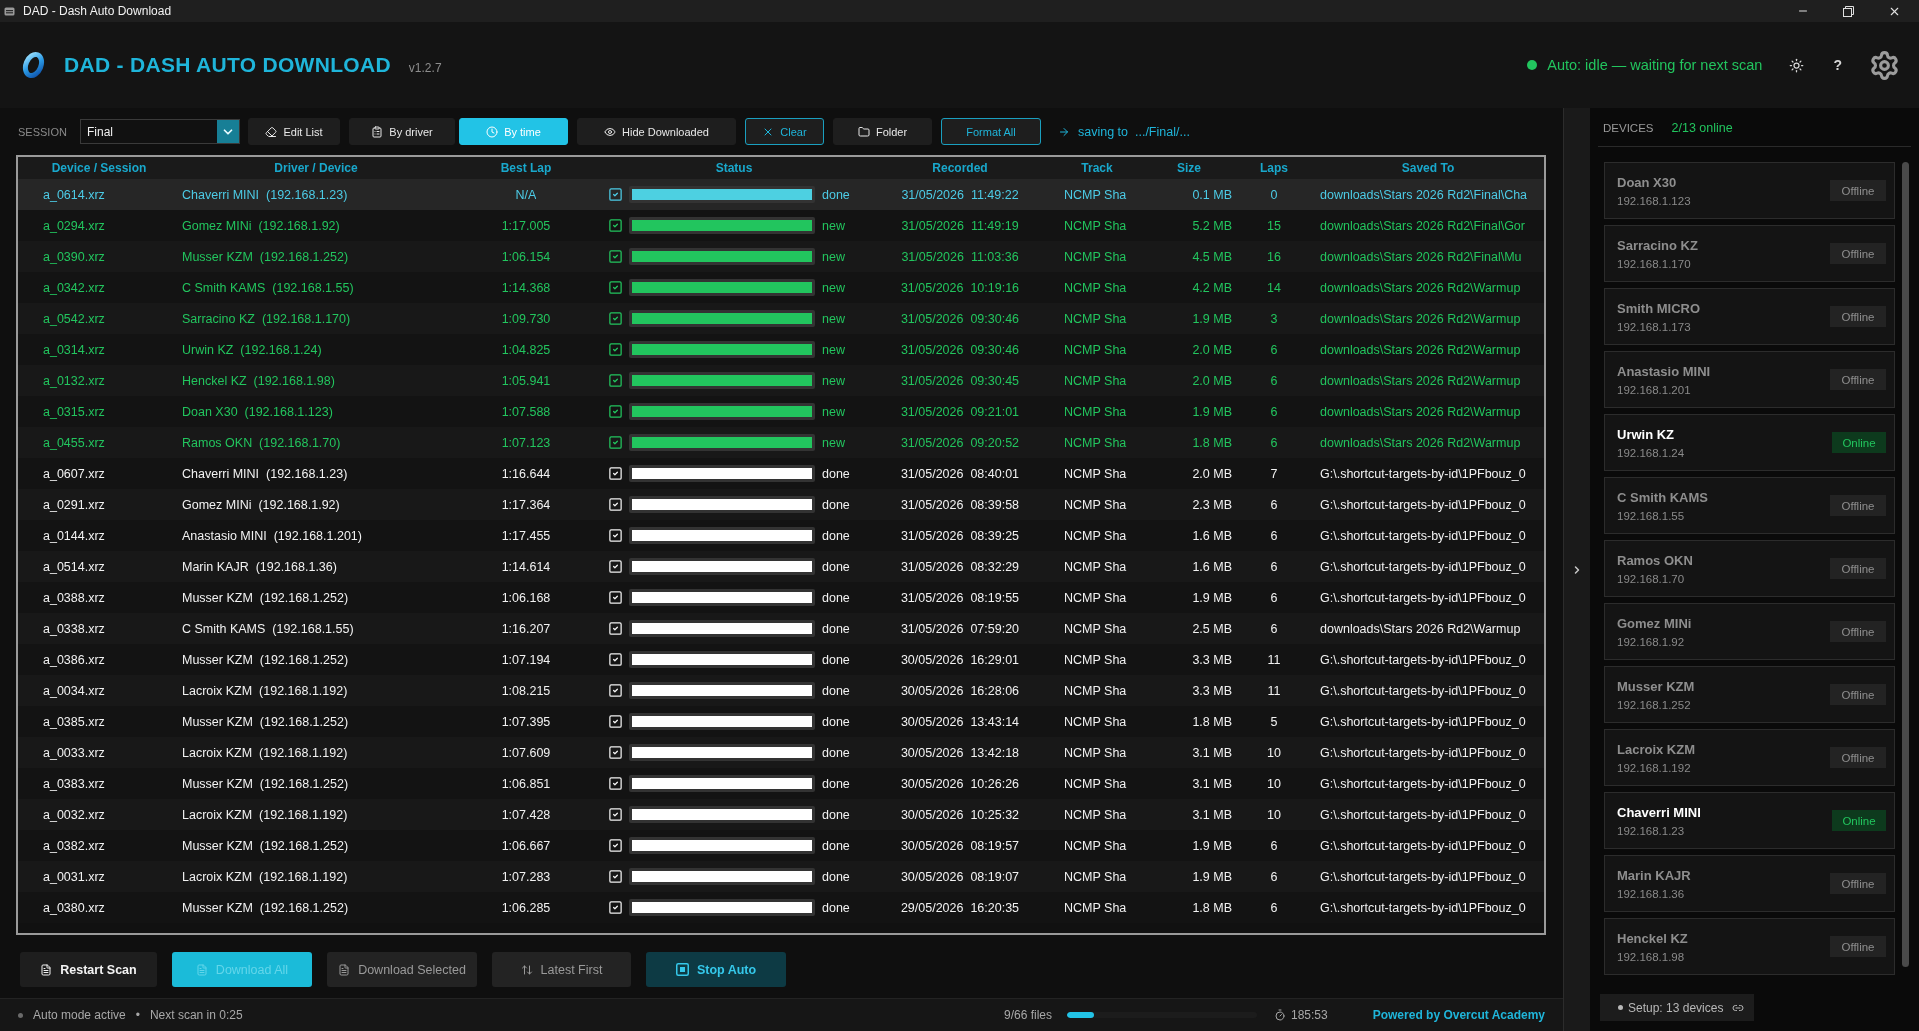 This screenshot has width=1919, height=1031. What do you see at coordinates (960, 876) in the screenshot?
I see `table-cell: 30/05/2026 08:19:07` at bounding box center [960, 876].